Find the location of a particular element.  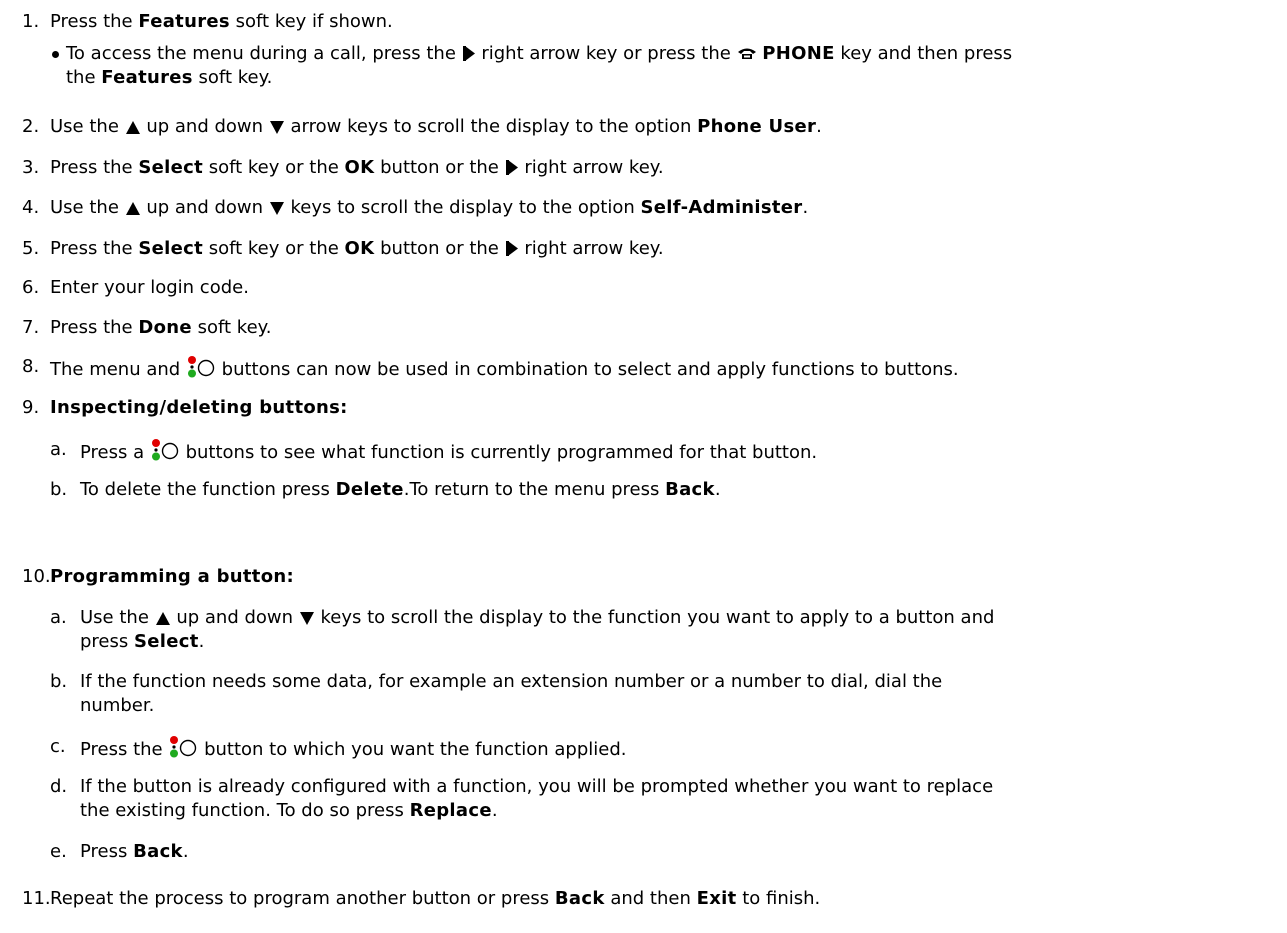

step-number: 7. is located at coordinates (31, 327).